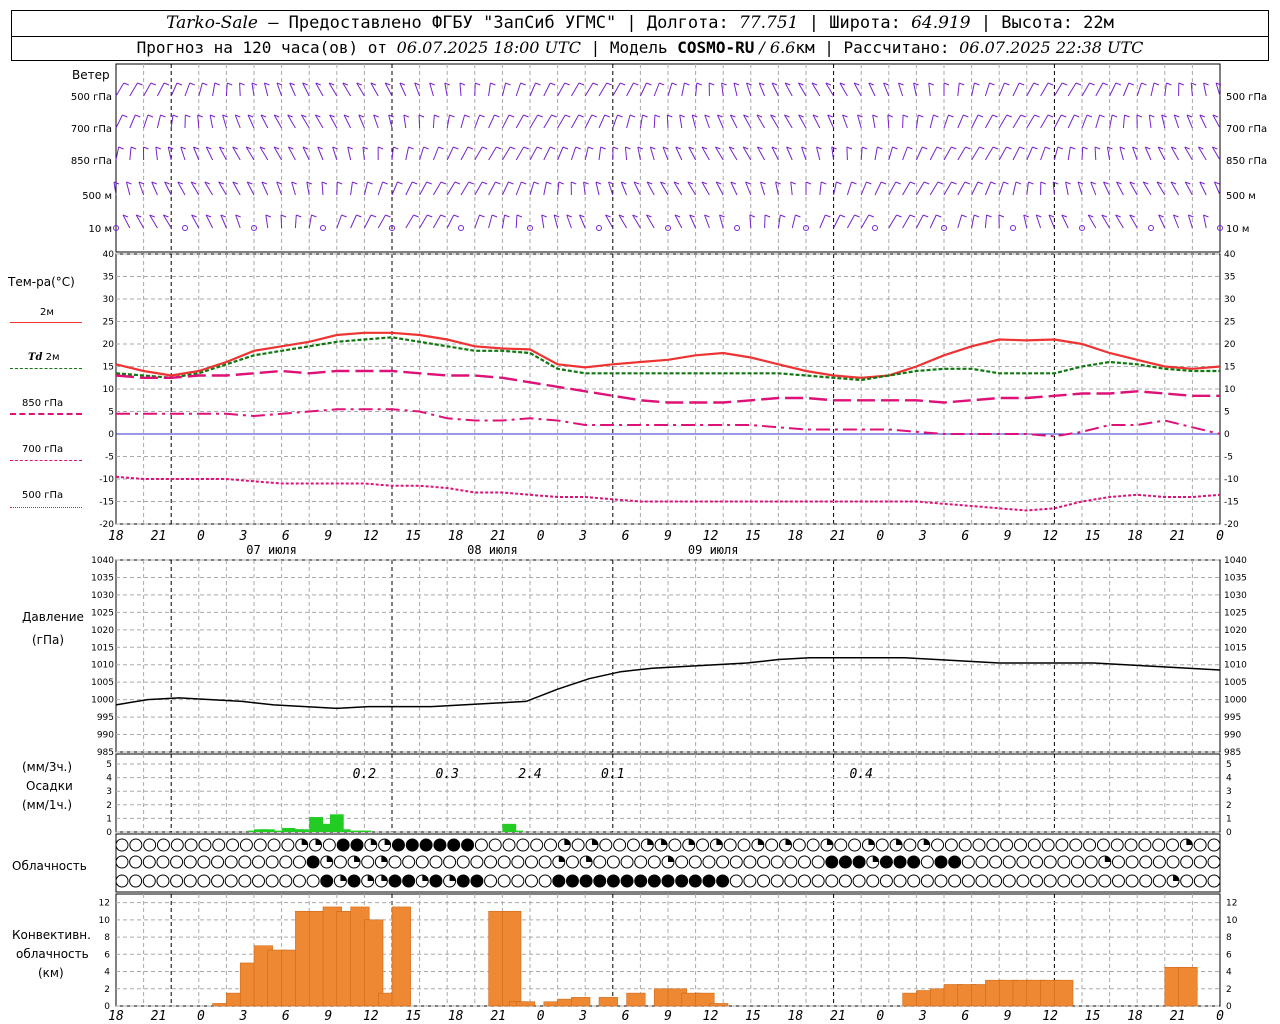 The width and height of the screenshot is (1280, 1024). I want to click on time-tick-bottom: 18, so click(116, 1016).